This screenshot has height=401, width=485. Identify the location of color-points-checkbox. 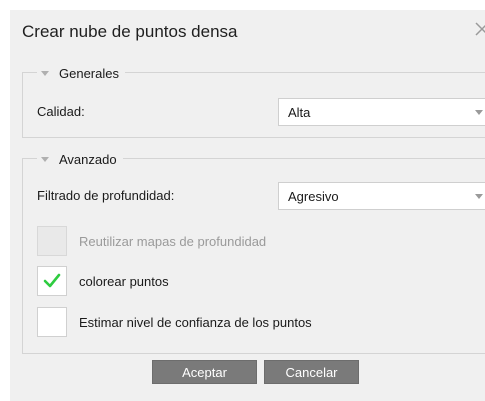
(52, 281).